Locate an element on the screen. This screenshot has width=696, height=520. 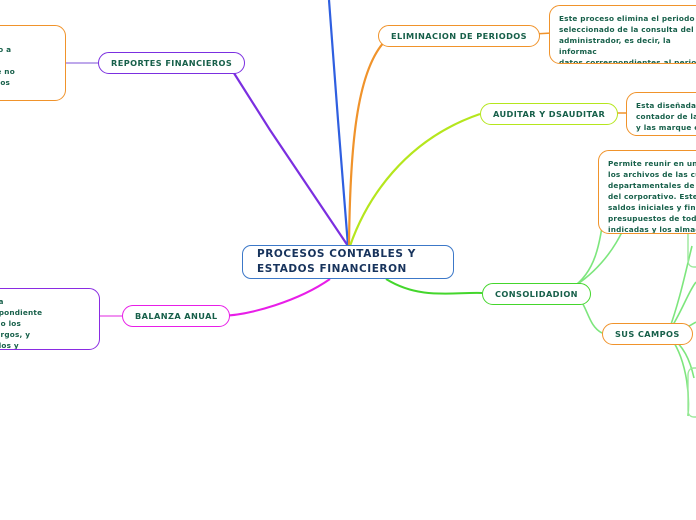
central-line-1: PROCESOS CONTABLES Y is located at coordinates (336, 253).